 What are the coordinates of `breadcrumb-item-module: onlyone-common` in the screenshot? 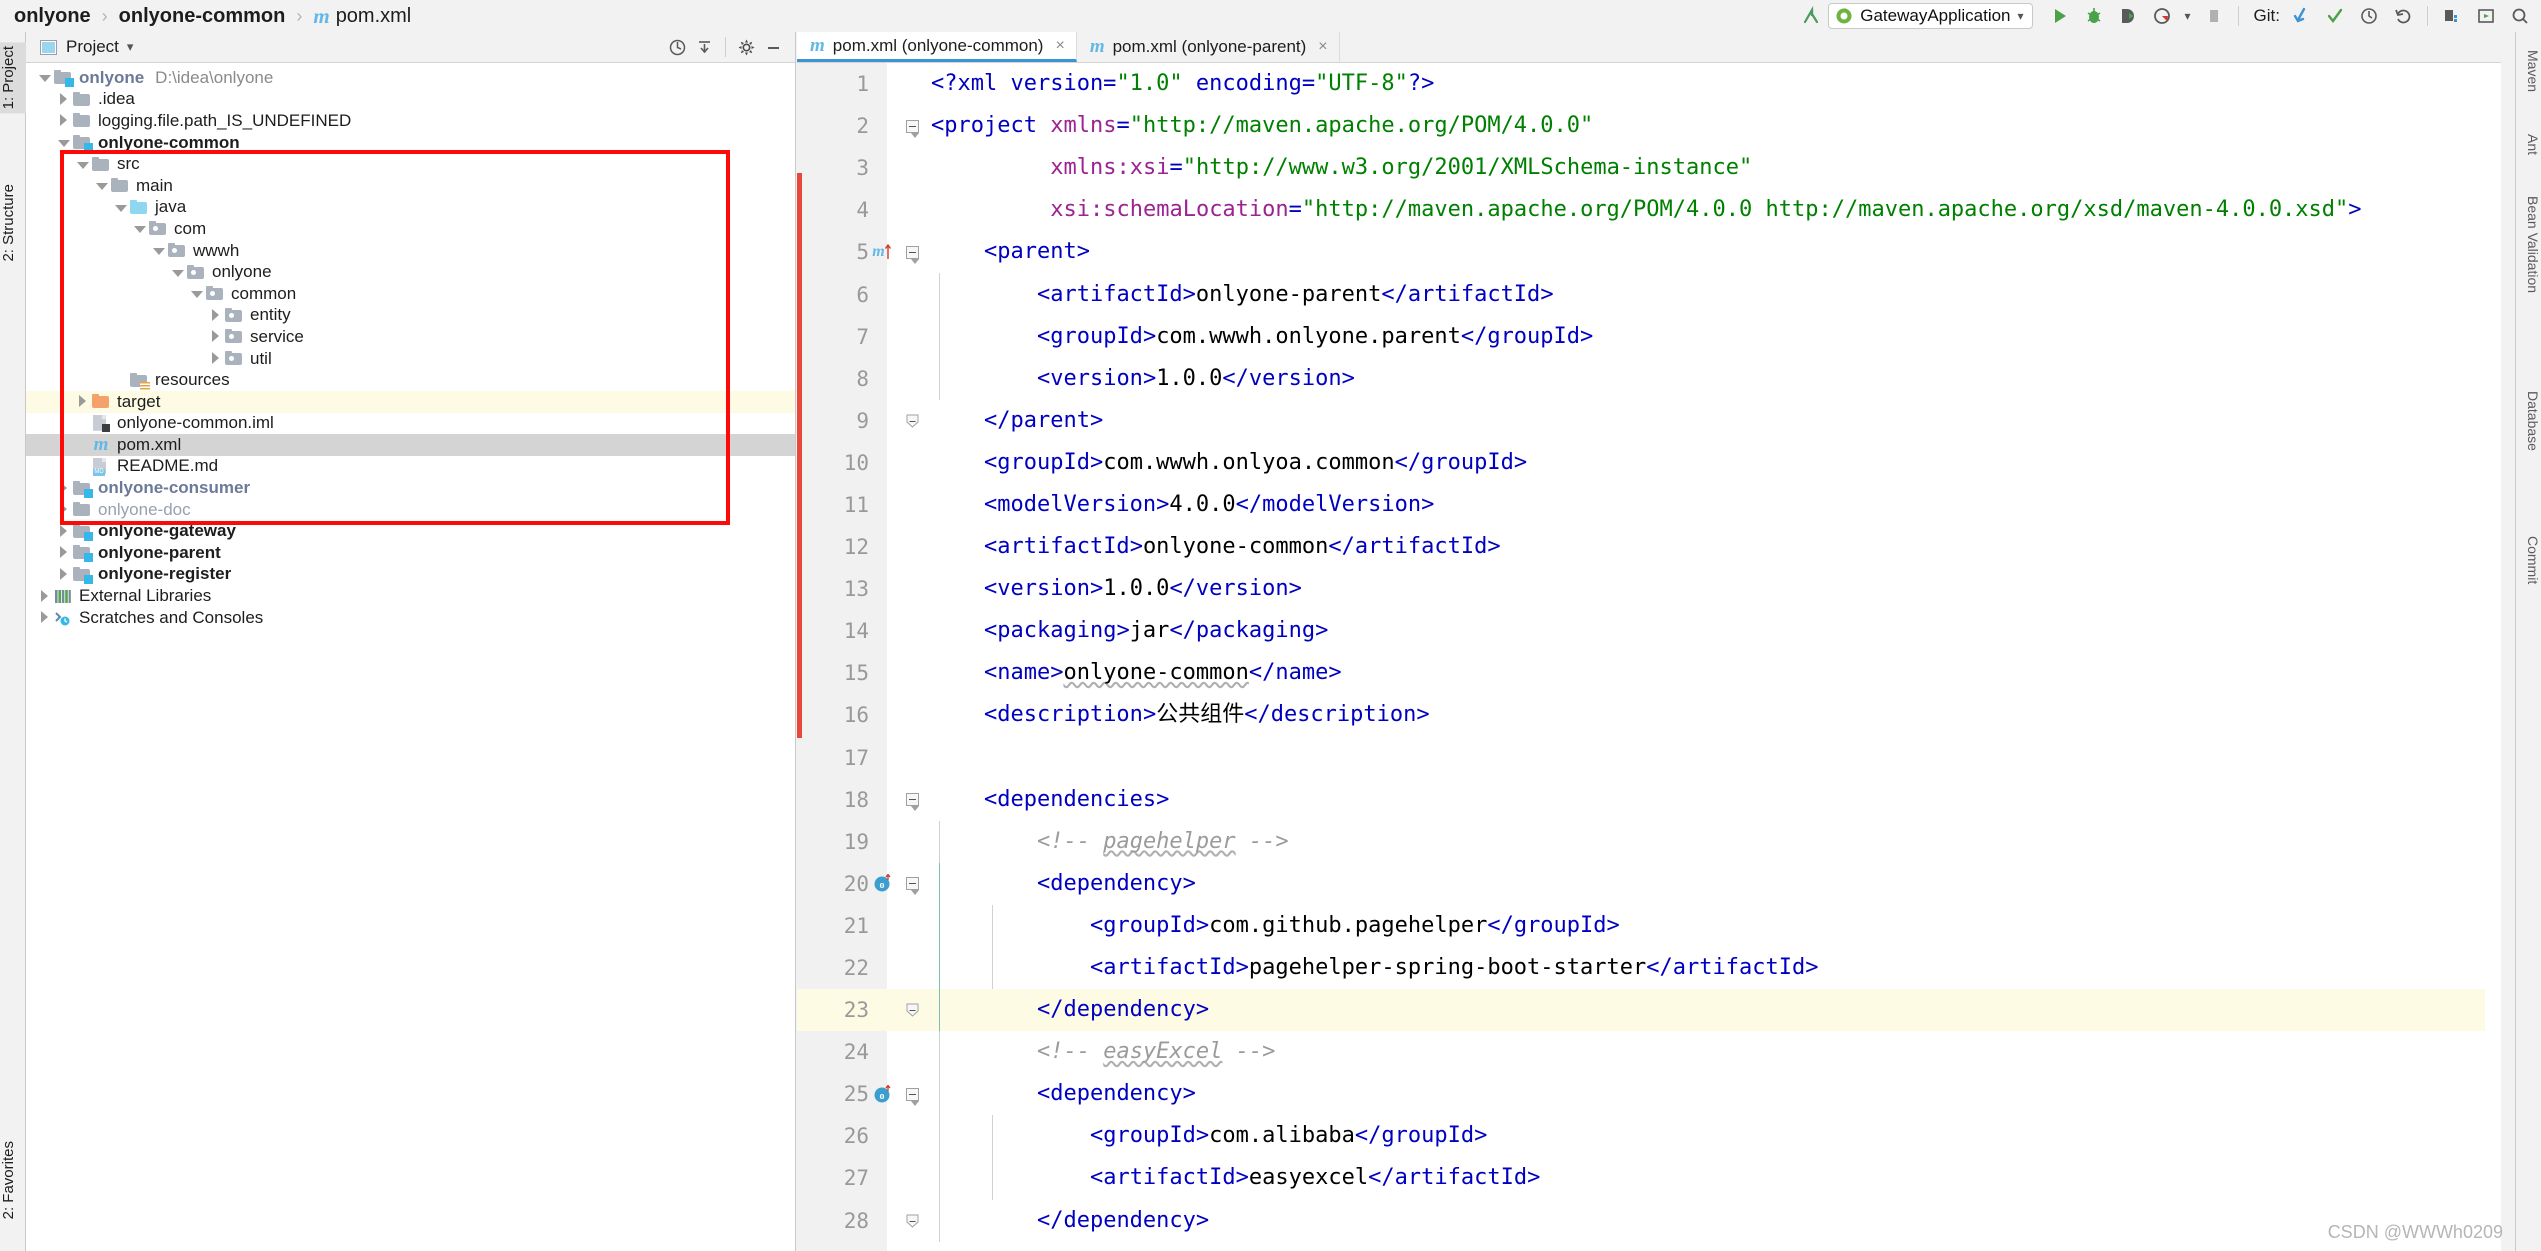 It's located at (202, 16).